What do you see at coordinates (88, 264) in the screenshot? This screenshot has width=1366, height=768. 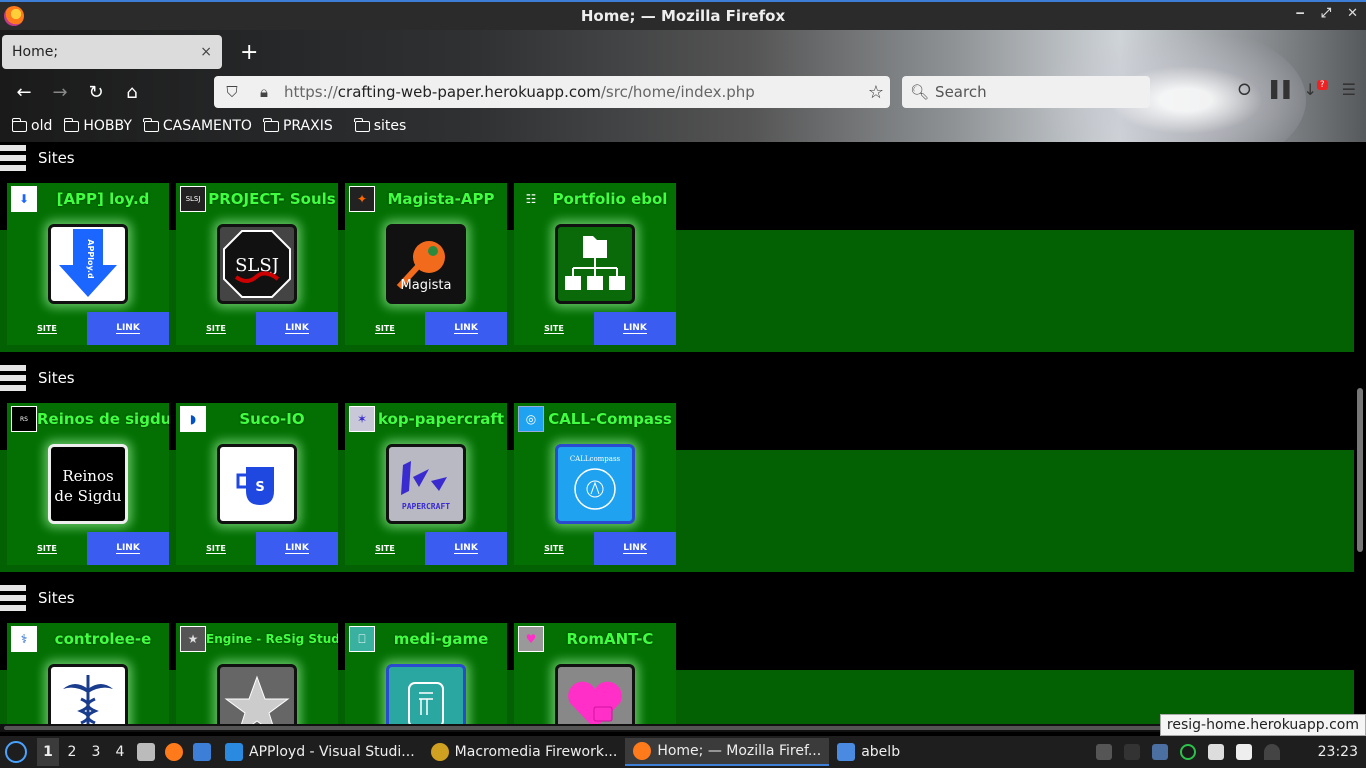 I see `card-logo: APPloy.d` at bounding box center [88, 264].